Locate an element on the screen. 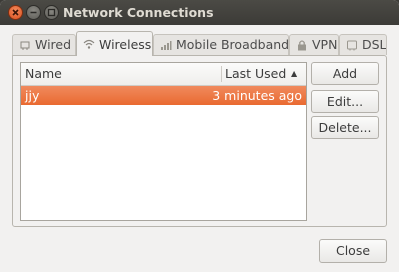  sort-ascending-icon: ▲ is located at coordinates (294, 74).